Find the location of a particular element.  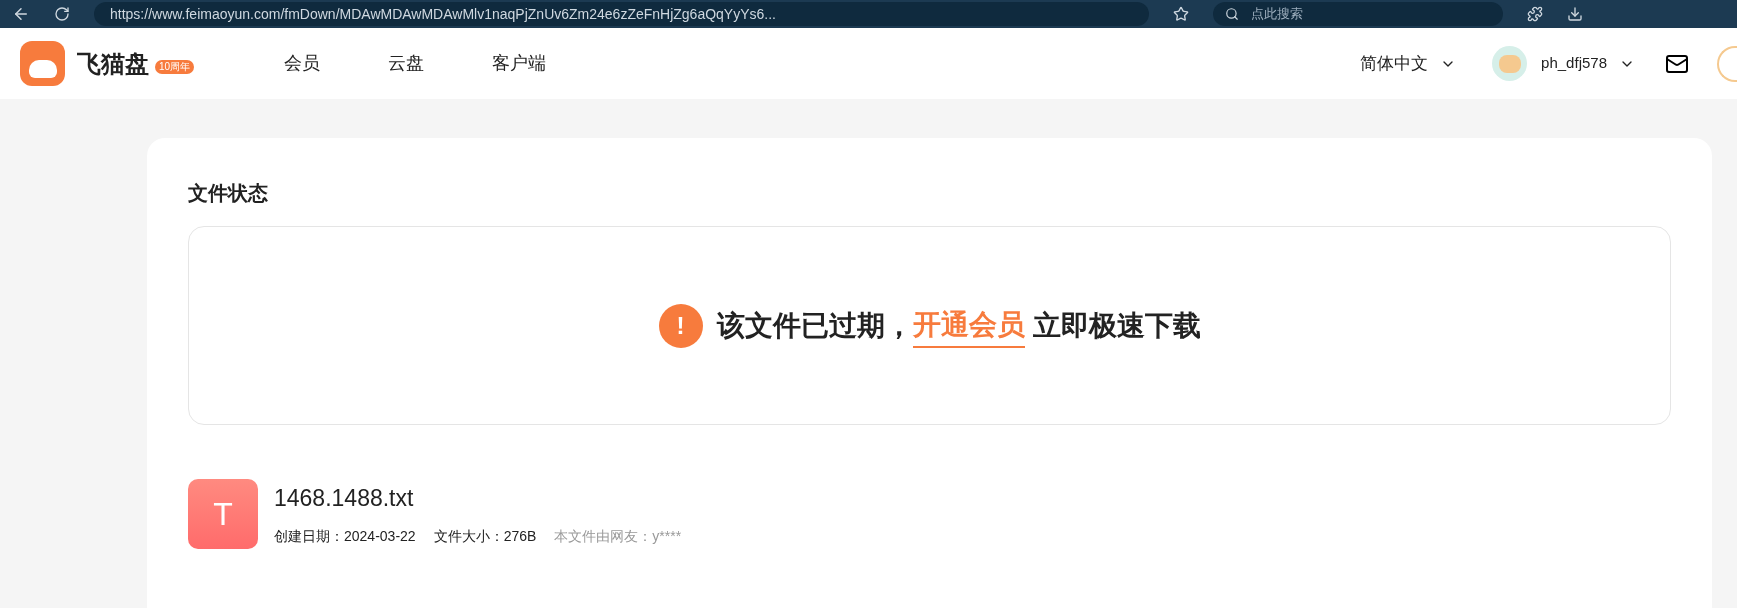

created-date: 创建日期：2024-03-22 is located at coordinates (345, 536).